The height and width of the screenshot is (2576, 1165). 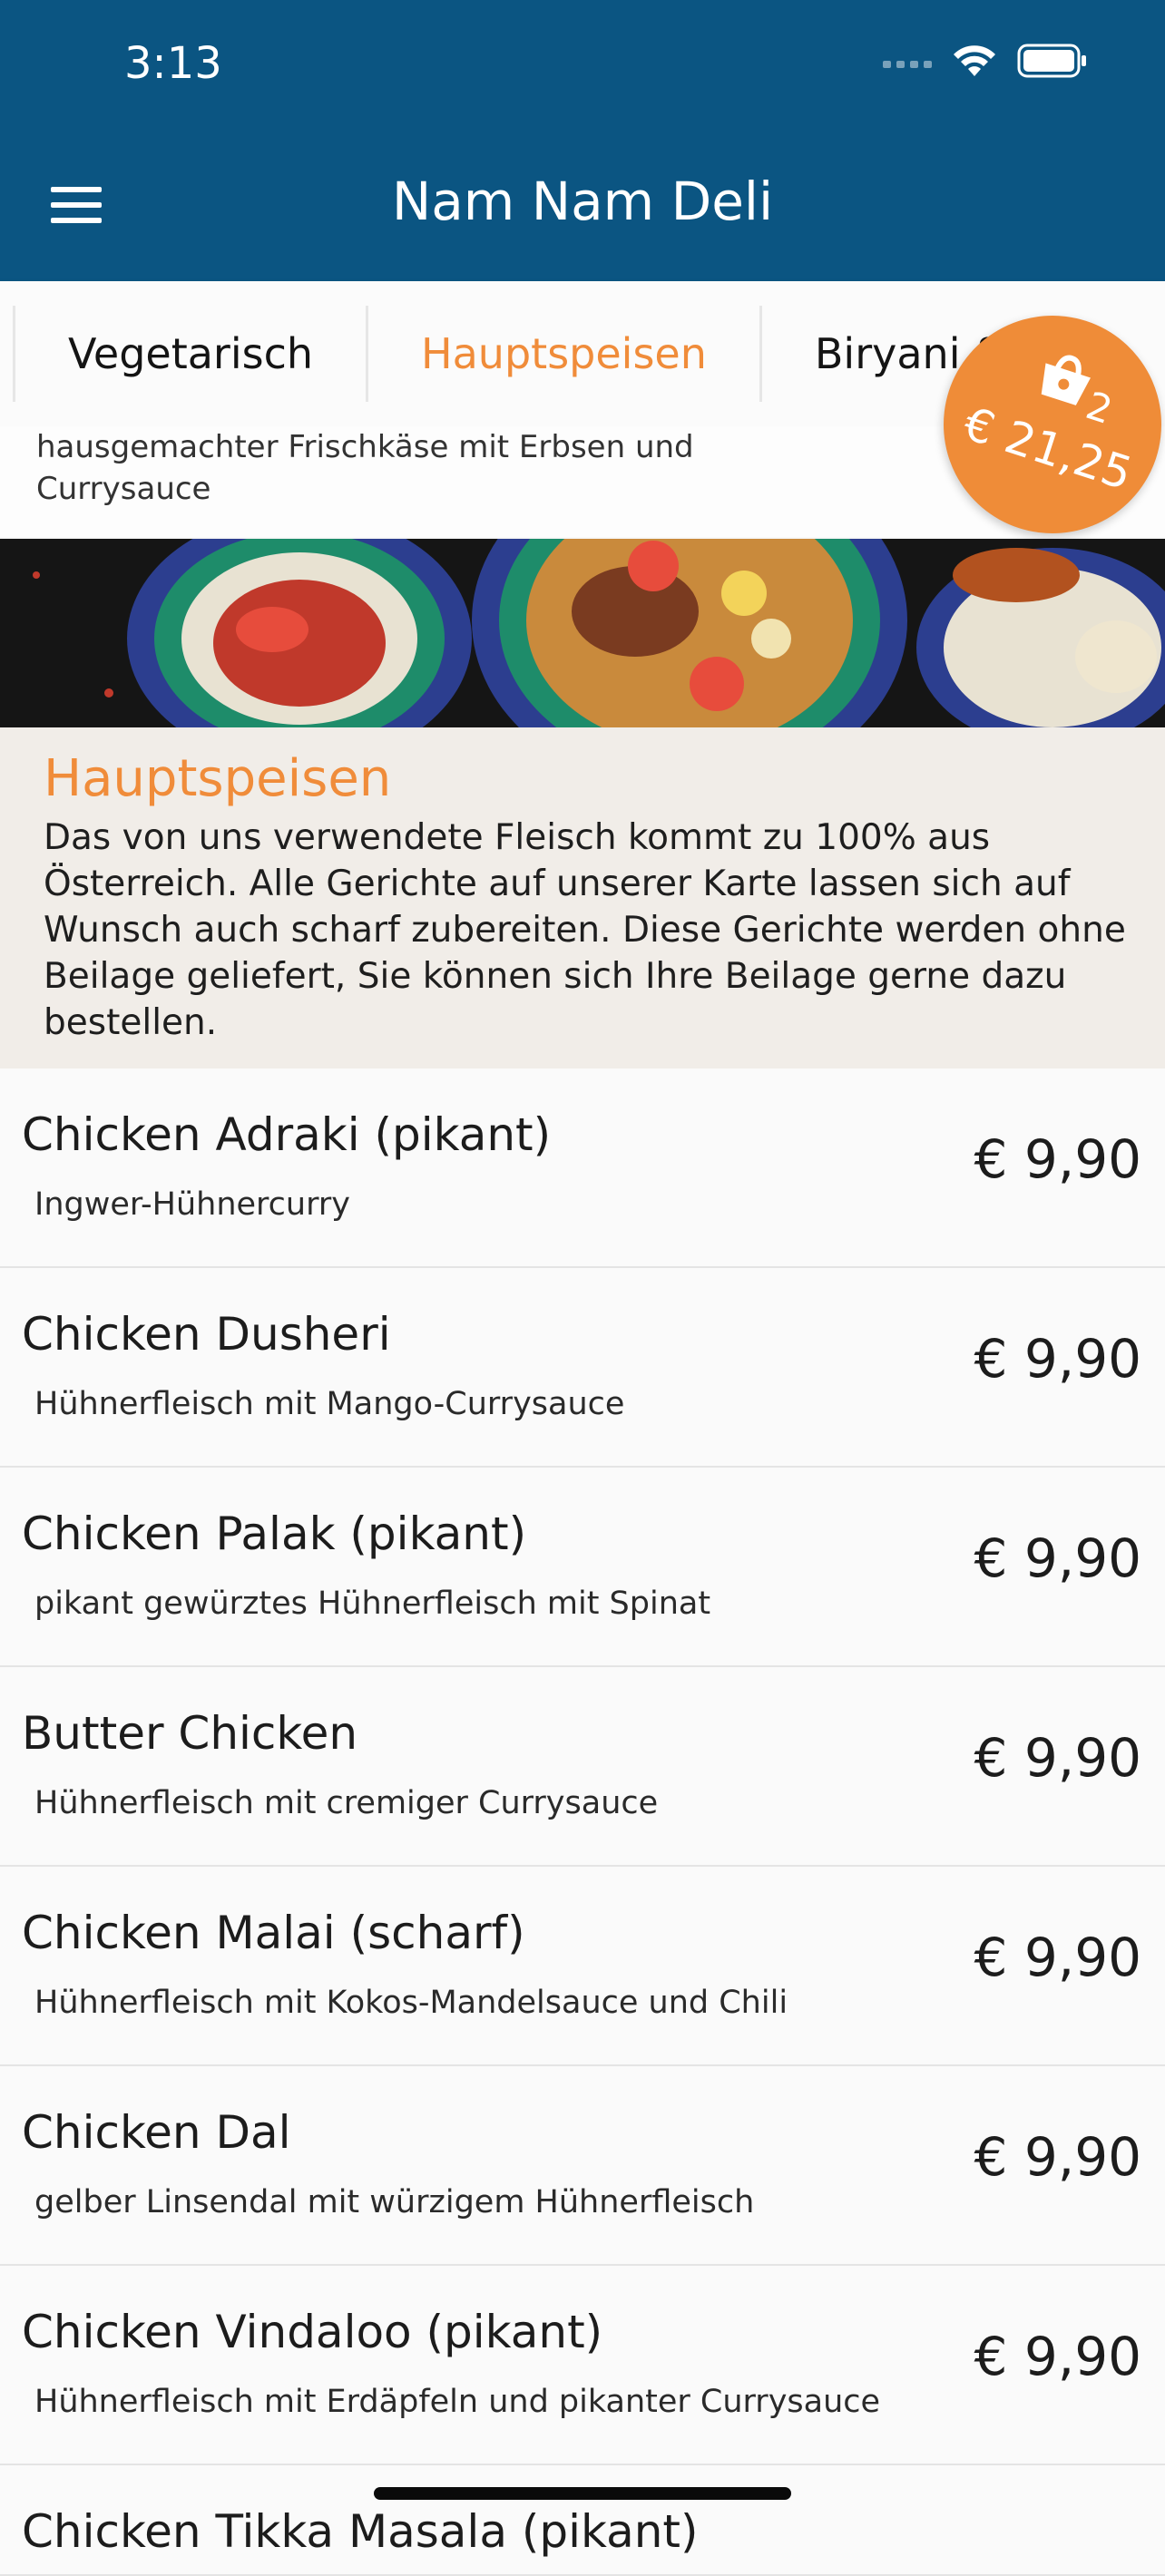 I want to click on category-banner-image, so click(x=582, y=633).